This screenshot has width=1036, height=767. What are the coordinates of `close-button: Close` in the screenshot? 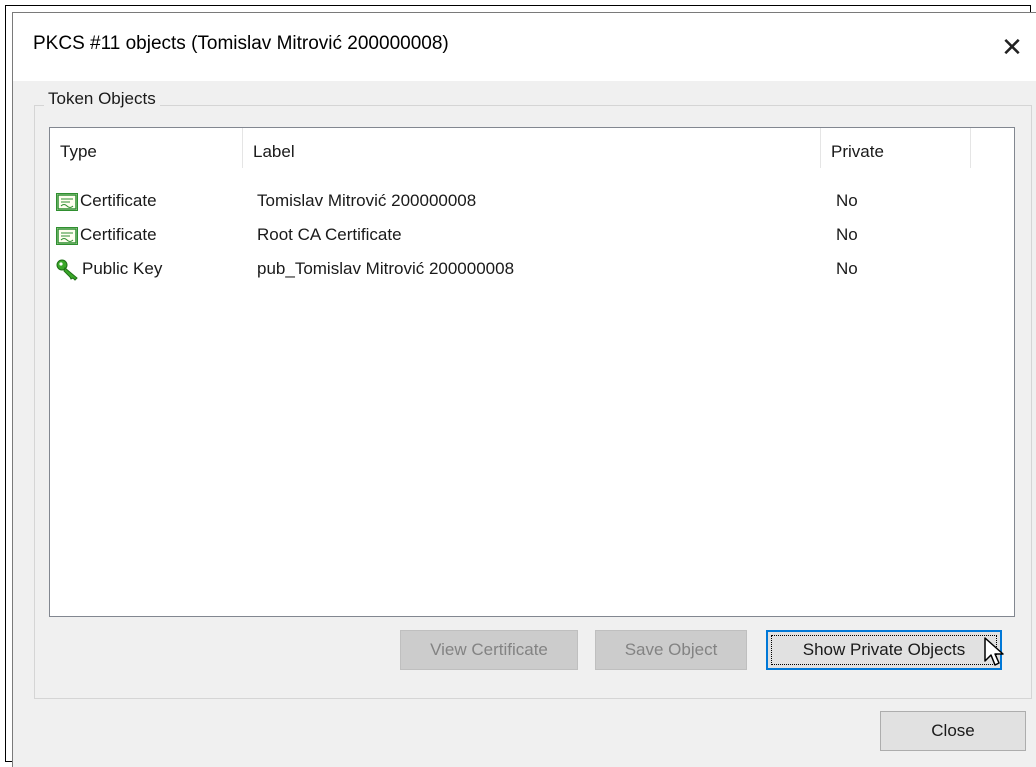 It's located at (953, 731).